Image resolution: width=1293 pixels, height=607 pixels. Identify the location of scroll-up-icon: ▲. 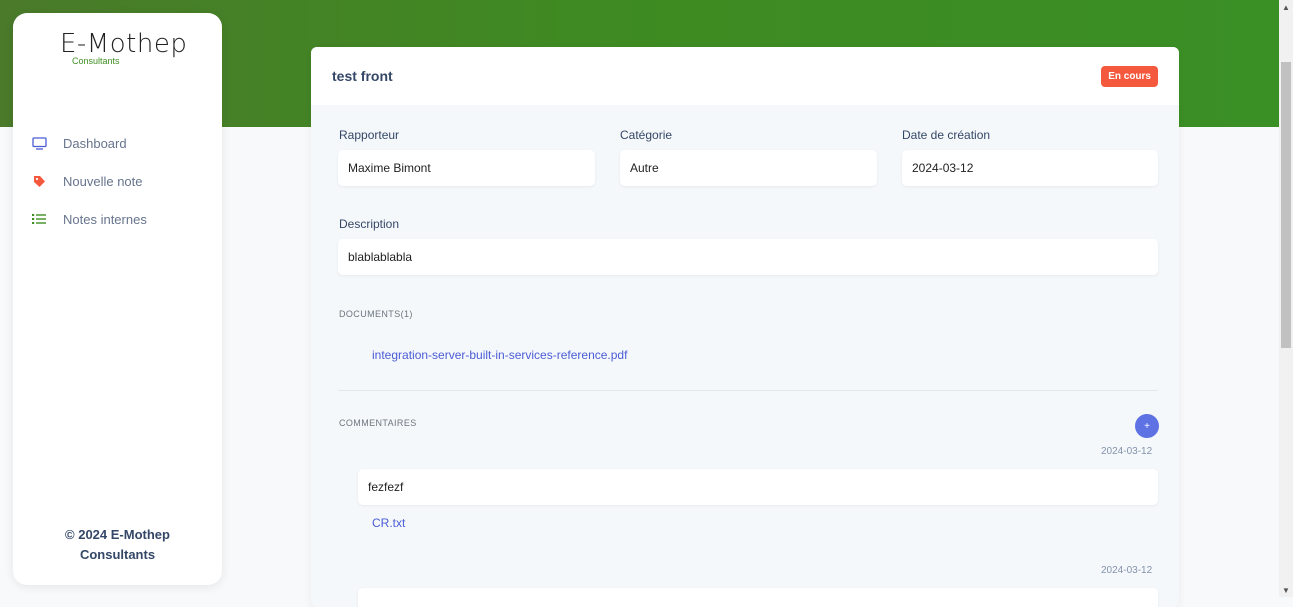
(1286, 7).